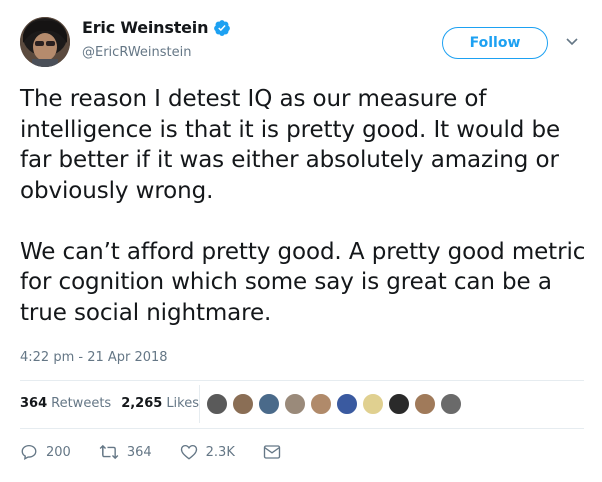 This screenshot has height=482, width=602. I want to click on chevron-down-icon, so click(572, 42).